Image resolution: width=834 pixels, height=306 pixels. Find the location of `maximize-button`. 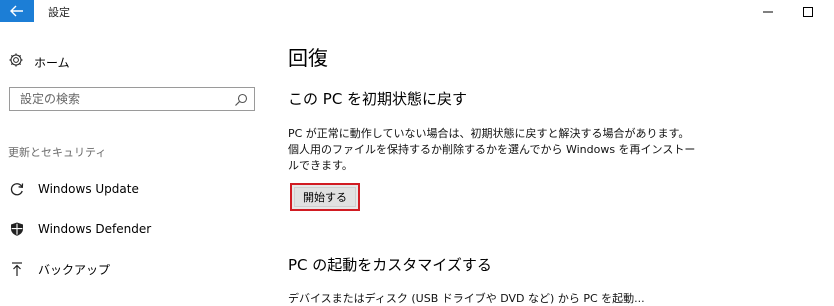

maximize-button is located at coordinates (808, 11).